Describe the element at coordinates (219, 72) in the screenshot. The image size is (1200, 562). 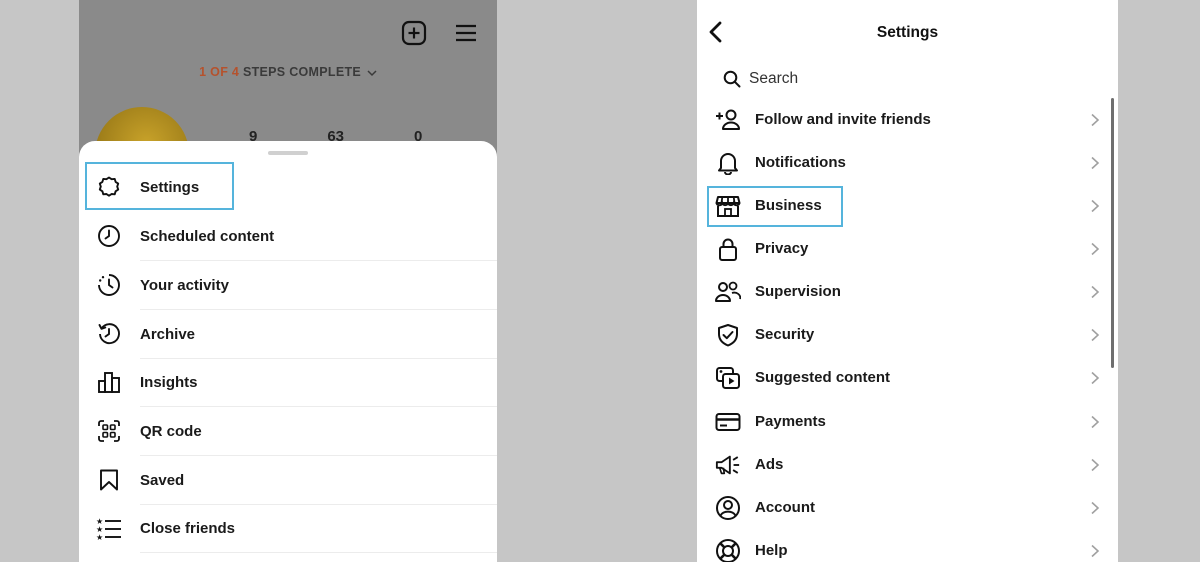
I see `steps-count: 1 OF 4` at that location.